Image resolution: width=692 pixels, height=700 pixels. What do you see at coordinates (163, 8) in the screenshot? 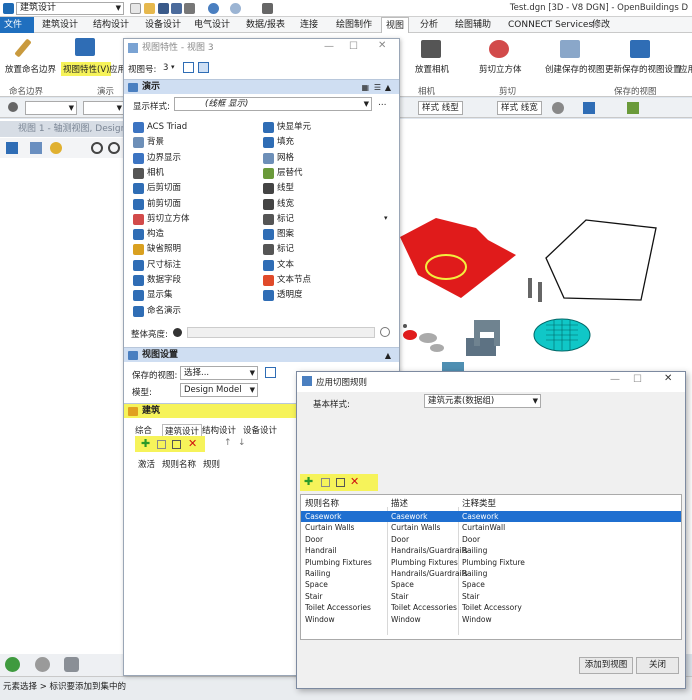
I see `save-icon` at bounding box center [163, 8].